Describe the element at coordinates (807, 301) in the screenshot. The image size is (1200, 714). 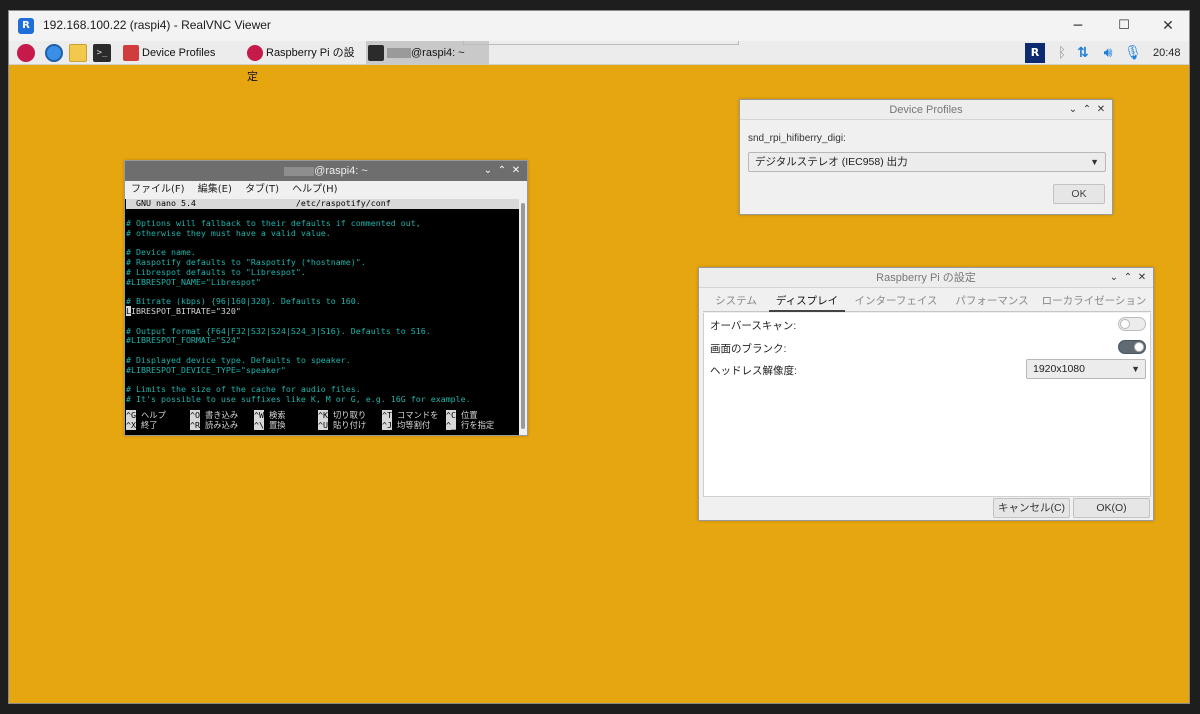
I see `tab-display: ディスプレイ` at that location.